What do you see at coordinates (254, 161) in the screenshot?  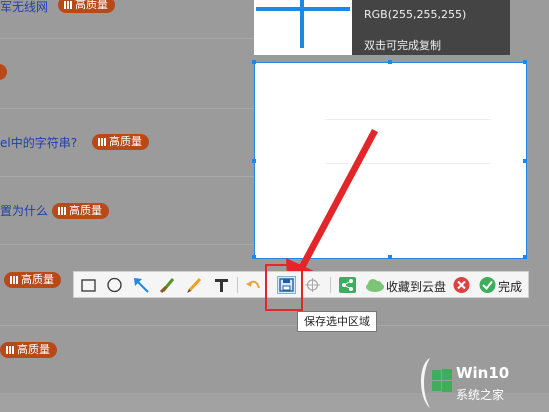 I see `resize-handle-ml` at bounding box center [254, 161].